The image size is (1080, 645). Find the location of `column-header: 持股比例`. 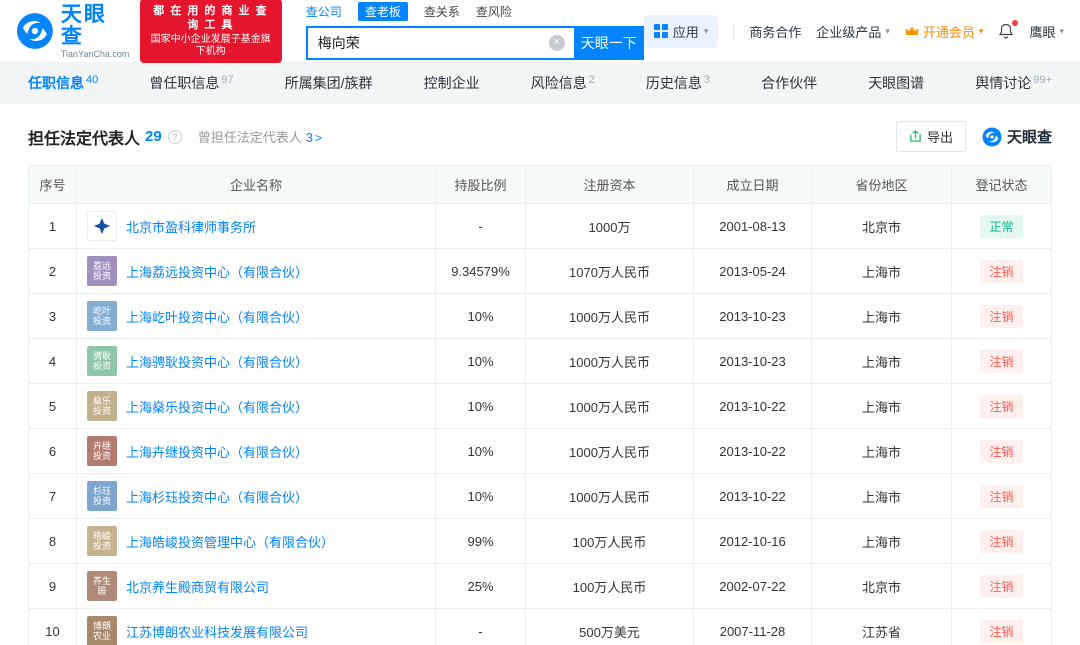

column-header: 持股比例 is located at coordinates (480, 184).